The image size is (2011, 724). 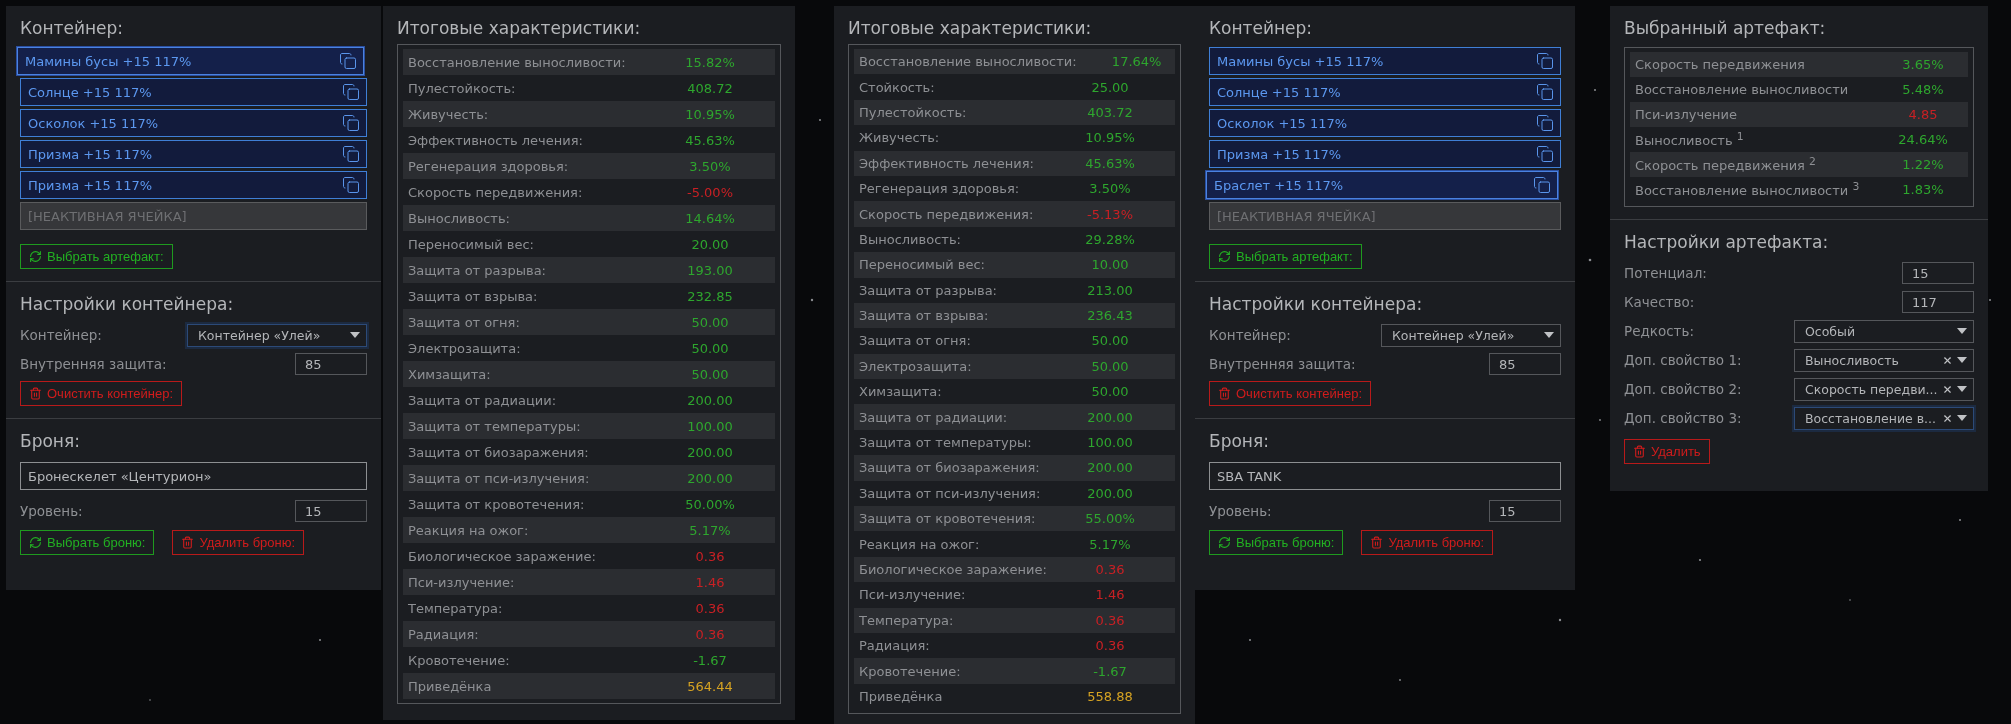 I want to click on stat-label: Восстановление выносливости, so click(x=1742, y=89).